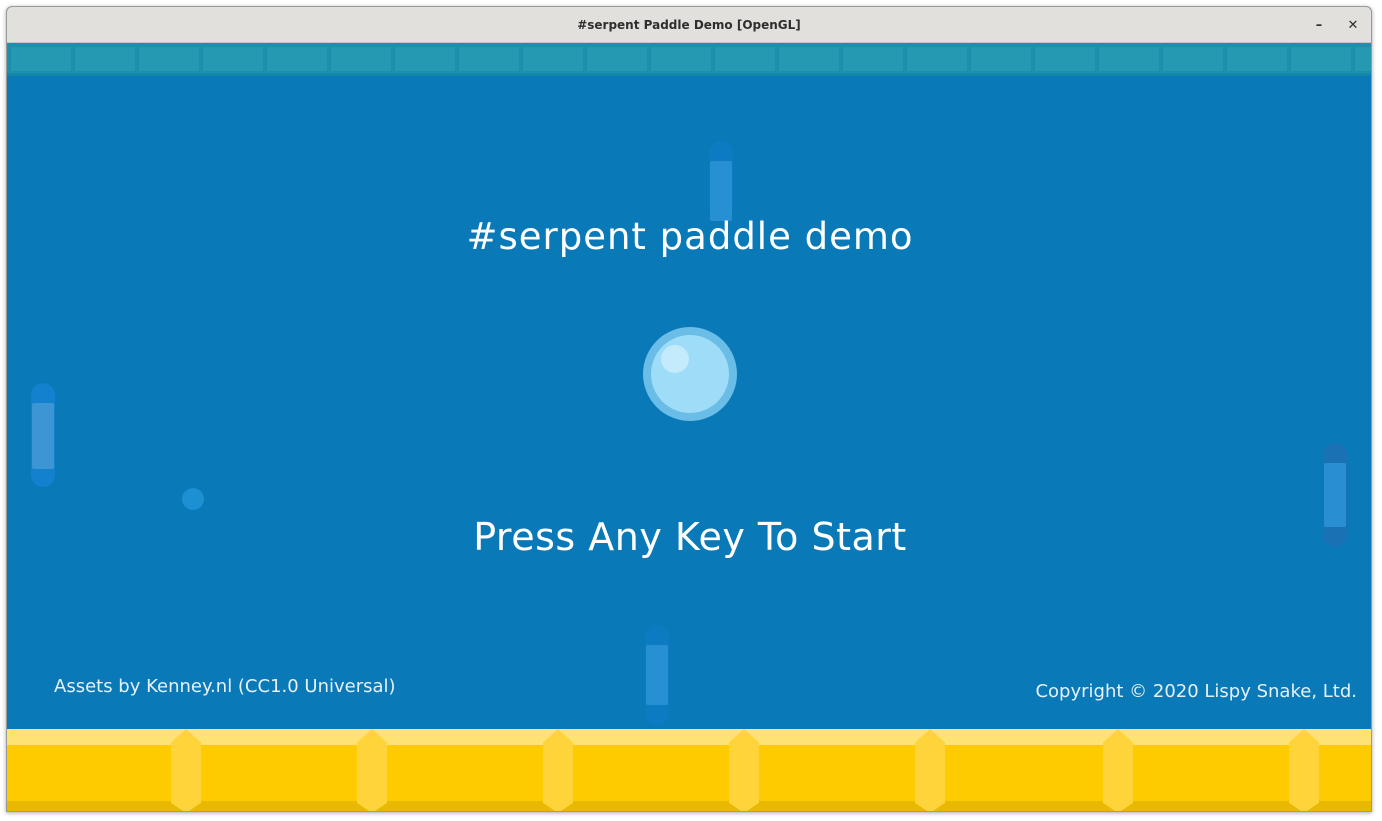  Describe the element at coordinates (690, 537) in the screenshot. I see `start-prompt: Press Any Key To Start` at that location.